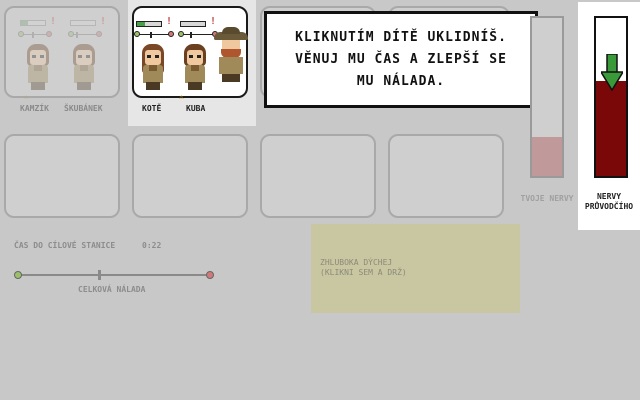 Image resolution: width=640 pixels, height=400 pixels. Describe the element at coordinates (100, 275) in the screenshot. I see `mood-marker` at that location.